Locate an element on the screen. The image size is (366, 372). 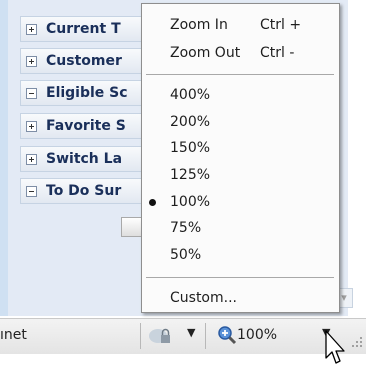
menu-item-shortcut: Ctrl - is located at coordinates (277, 53).